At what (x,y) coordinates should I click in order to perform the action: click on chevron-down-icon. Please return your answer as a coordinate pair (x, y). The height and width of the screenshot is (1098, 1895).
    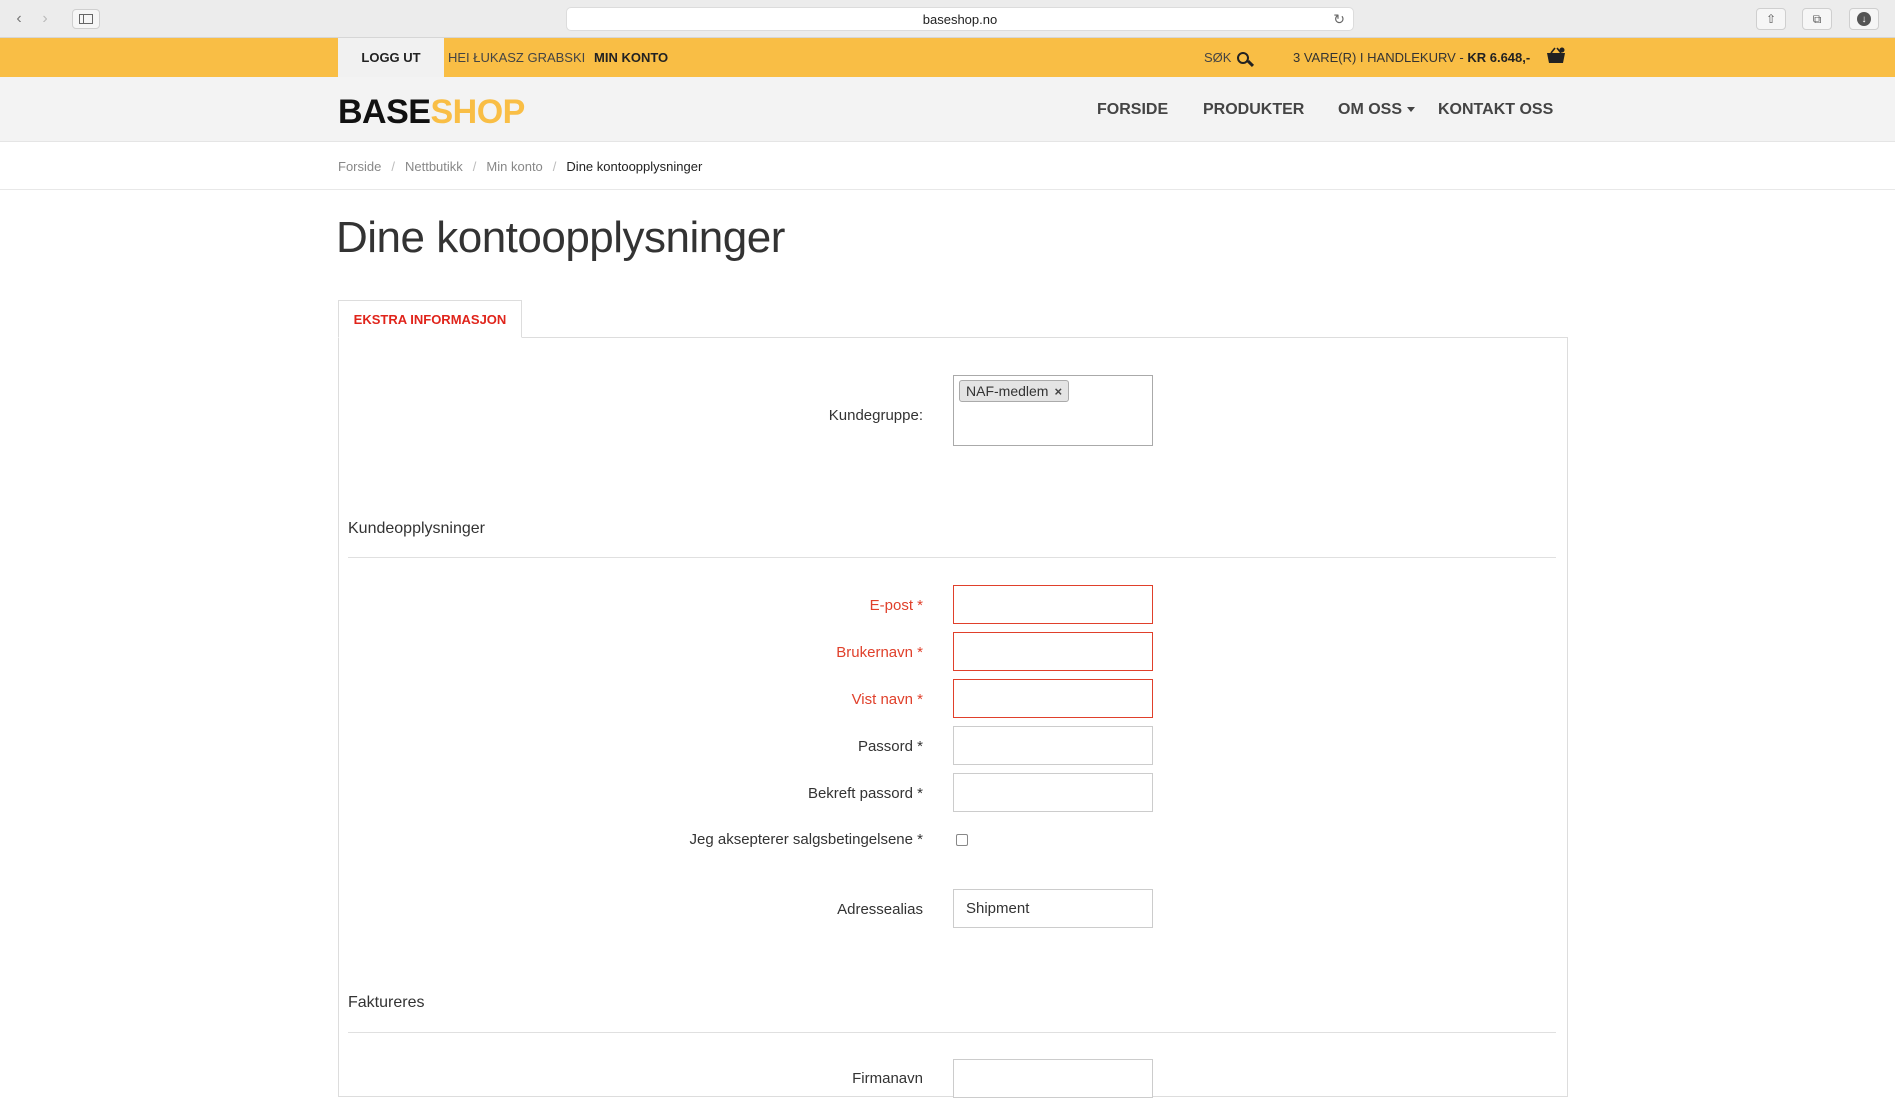
    Looking at the image, I should click on (1411, 110).